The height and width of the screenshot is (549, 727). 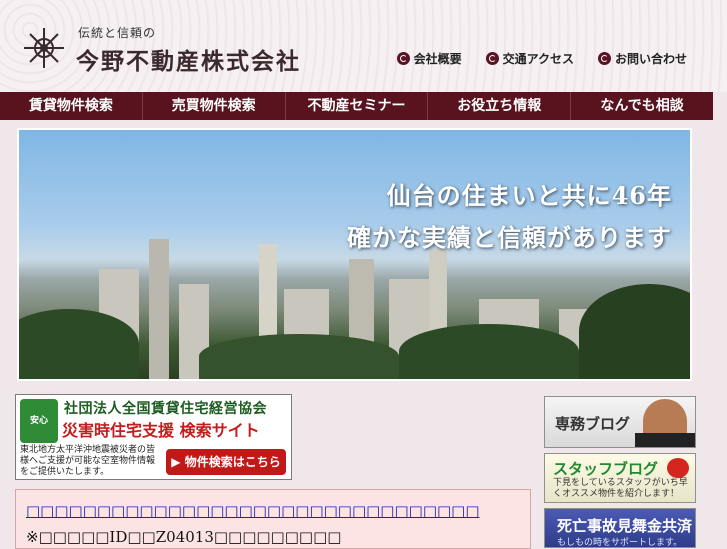 What do you see at coordinates (437, 59) in the screenshot?
I see `company-overview-label: 会社概要` at bounding box center [437, 59].